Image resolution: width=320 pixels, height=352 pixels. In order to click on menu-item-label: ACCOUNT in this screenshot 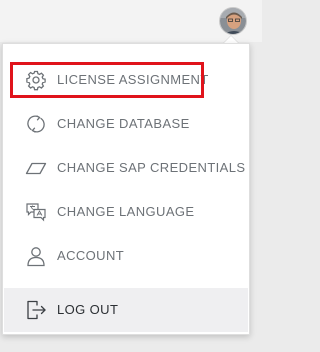, I will do `click(91, 255)`.